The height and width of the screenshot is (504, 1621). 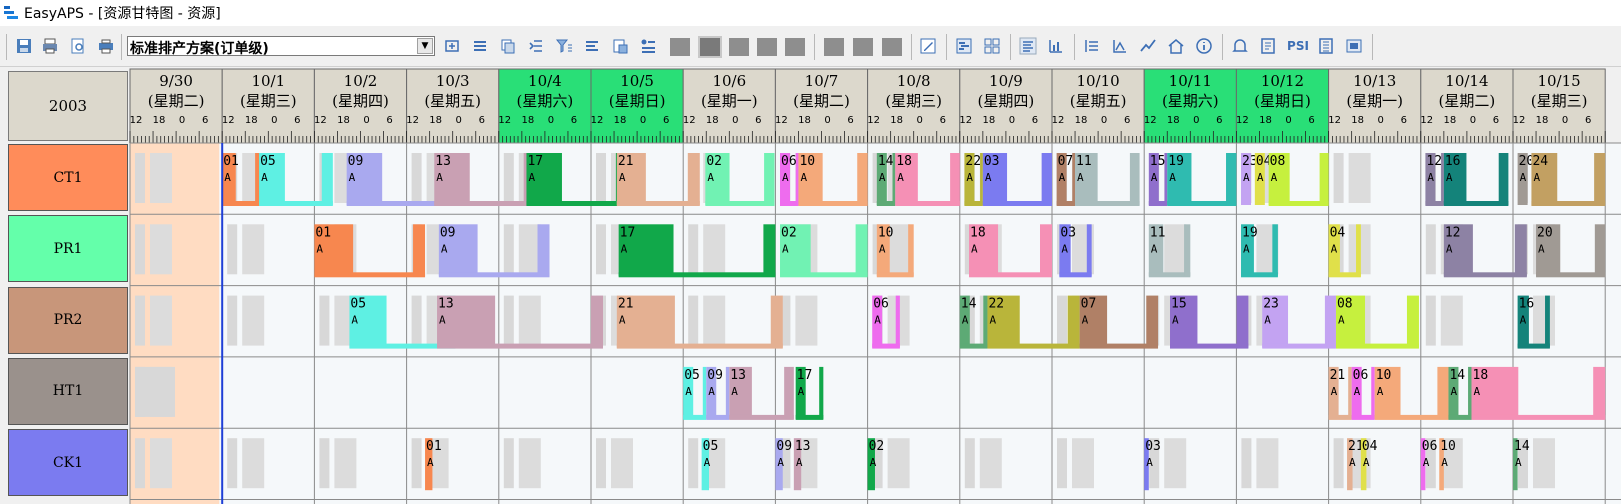 What do you see at coordinates (50, 46) in the screenshot?
I see `print-icon` at bounding box center [50, 46].